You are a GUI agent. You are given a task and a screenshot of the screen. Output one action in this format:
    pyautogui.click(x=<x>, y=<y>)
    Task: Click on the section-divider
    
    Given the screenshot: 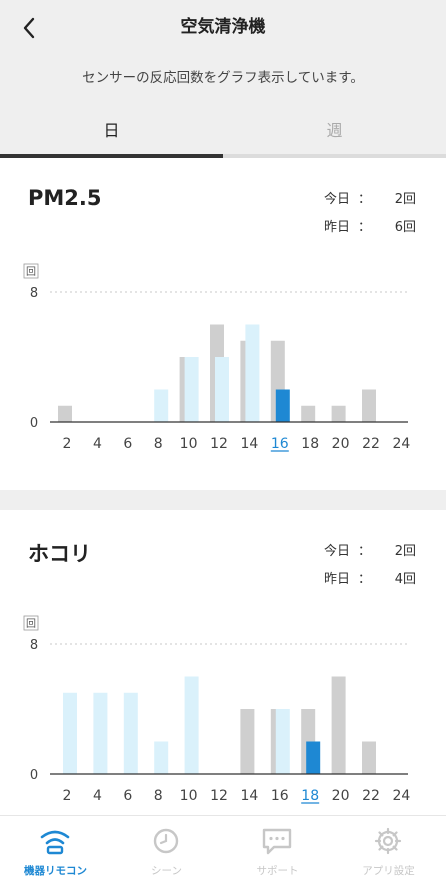 What is the action you would take?
    pyautogui.click(x=223, y=500)
    